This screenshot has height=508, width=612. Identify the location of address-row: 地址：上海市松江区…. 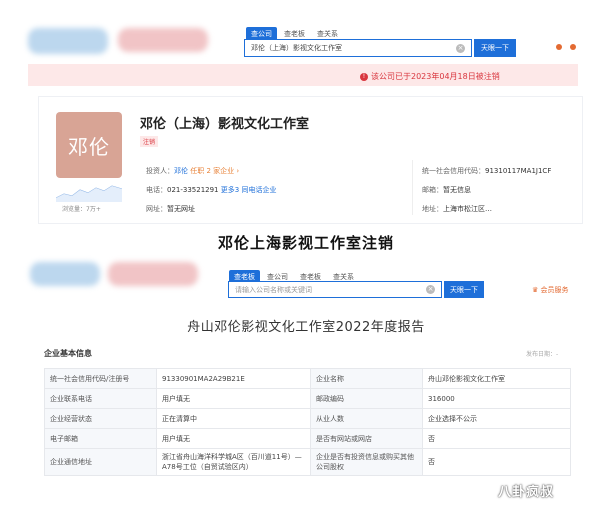
(457, 209).